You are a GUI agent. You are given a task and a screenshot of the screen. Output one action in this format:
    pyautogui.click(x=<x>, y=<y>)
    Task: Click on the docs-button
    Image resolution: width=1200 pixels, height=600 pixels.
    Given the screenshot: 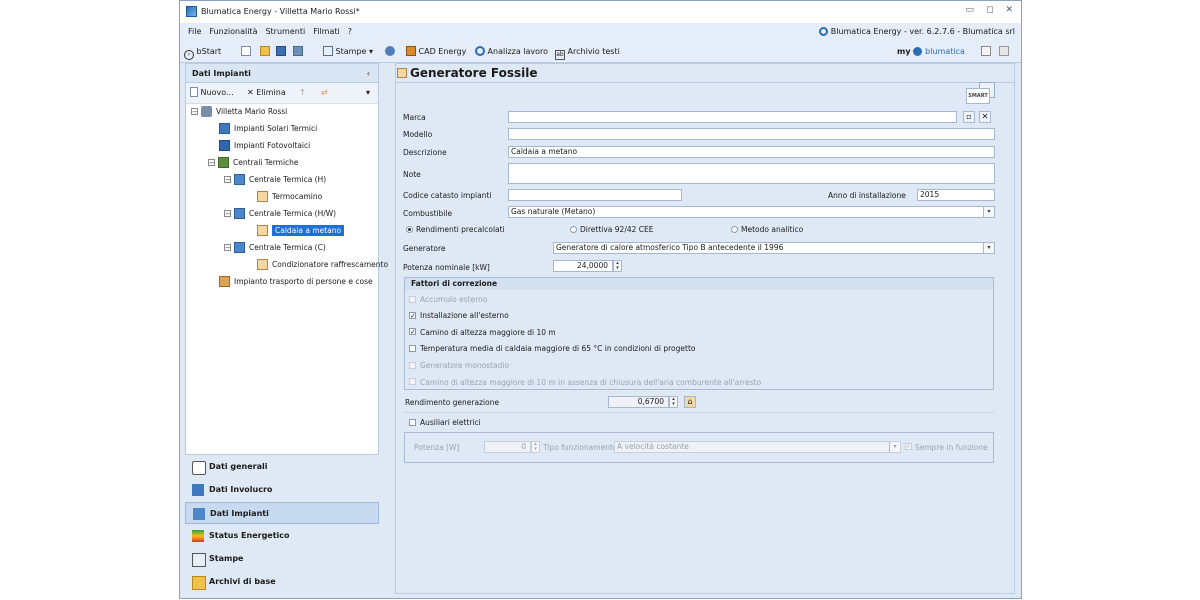 What is the action you would take?
    pyautogui.click(x=1004, y=51)
    